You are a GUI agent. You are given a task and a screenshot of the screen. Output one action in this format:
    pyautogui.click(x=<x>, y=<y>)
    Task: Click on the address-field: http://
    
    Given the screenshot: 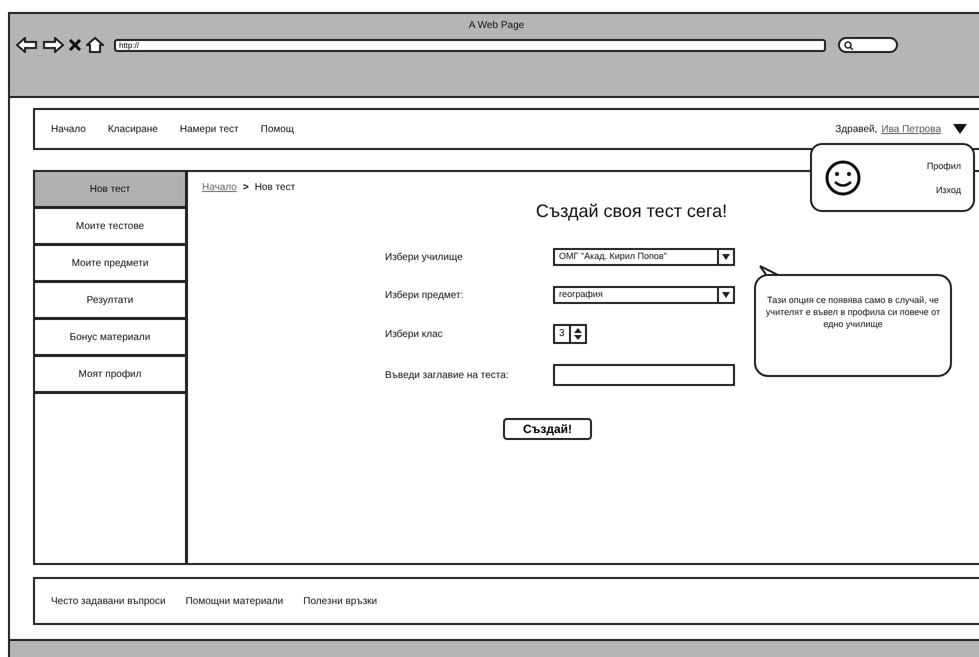 What is the action you would take?
    pyautogui.click(x=470, y=45)
    